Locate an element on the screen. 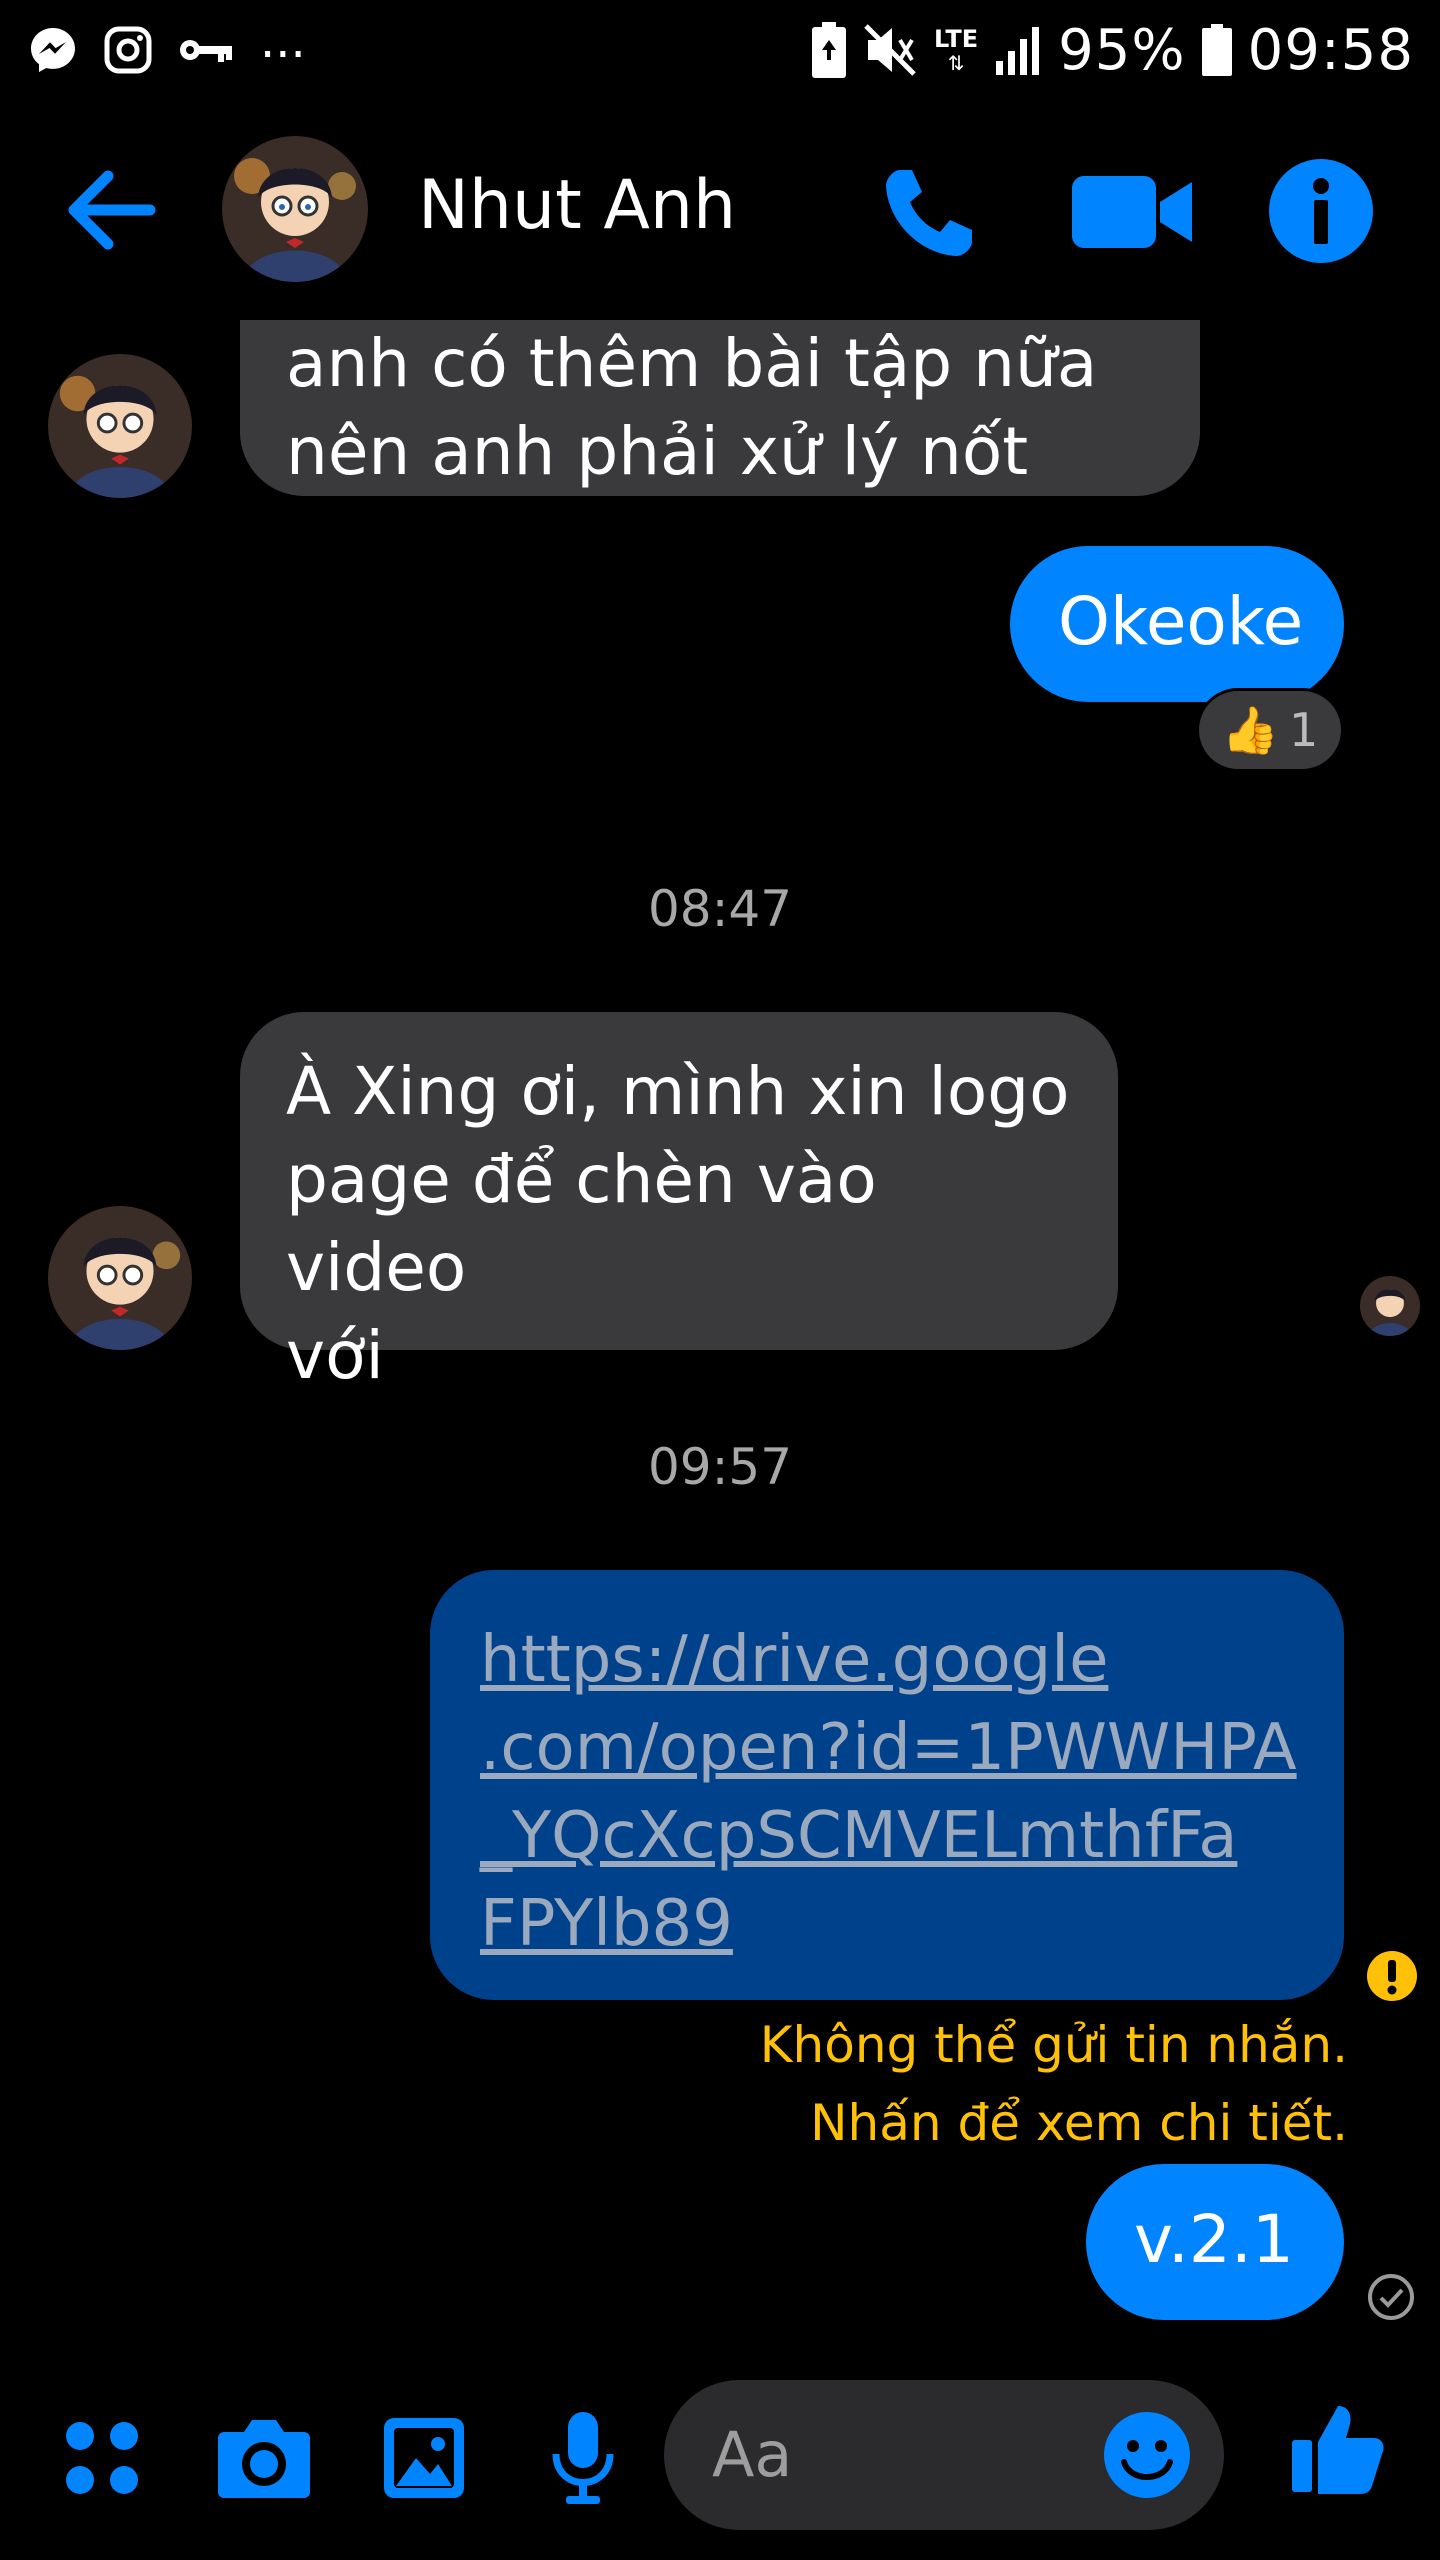 Image resolution: width=1440 pixels, height=2560 pixels. battery-icon is located at coordinates (1216, 50).